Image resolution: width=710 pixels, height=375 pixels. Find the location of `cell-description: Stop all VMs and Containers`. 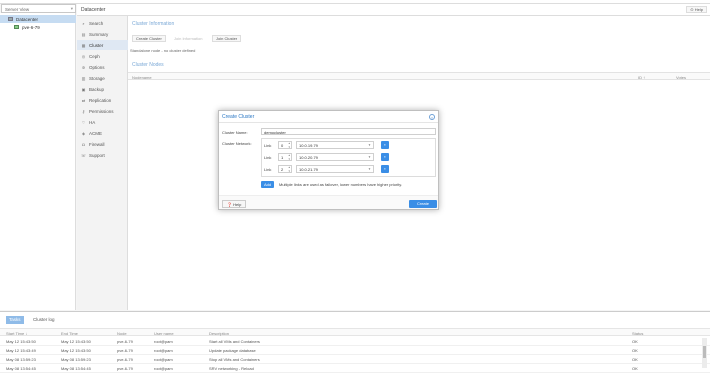

cell-description: Stop all VMs and Containers is located at coordinates (234, 359).